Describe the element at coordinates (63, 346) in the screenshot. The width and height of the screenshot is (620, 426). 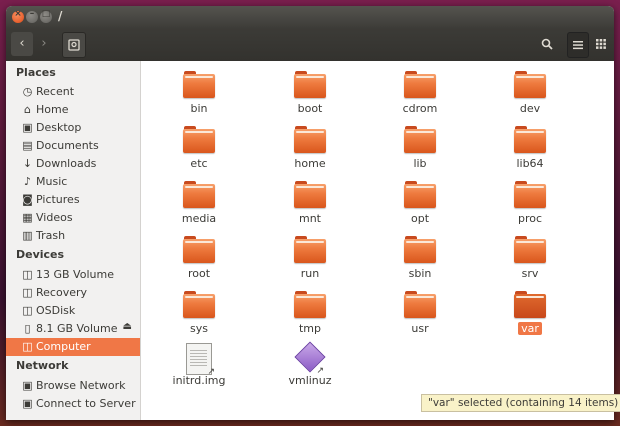
I see `sidebar-item-label: Computer` at that location.